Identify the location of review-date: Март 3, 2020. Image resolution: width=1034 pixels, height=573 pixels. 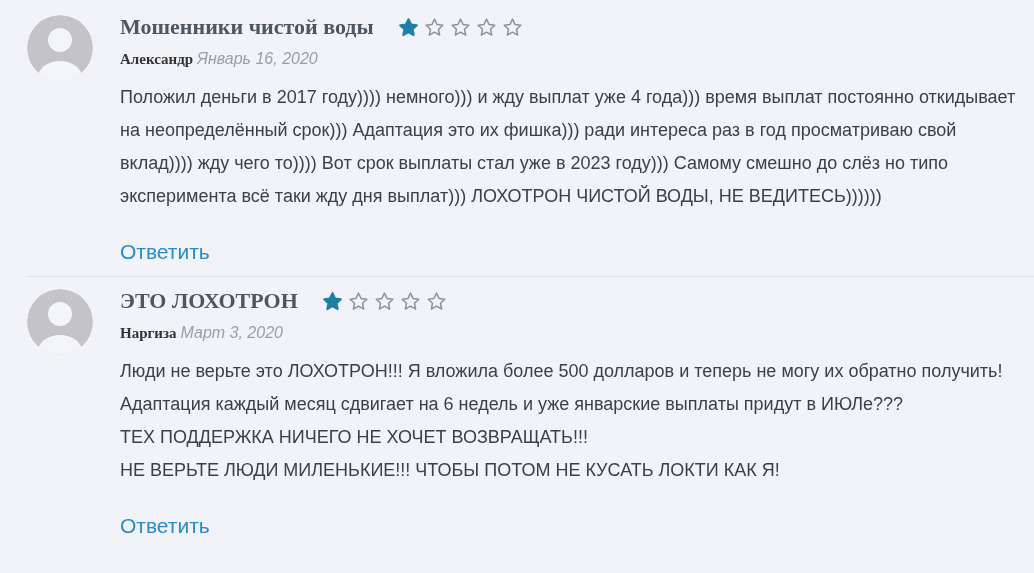
(231, 333).